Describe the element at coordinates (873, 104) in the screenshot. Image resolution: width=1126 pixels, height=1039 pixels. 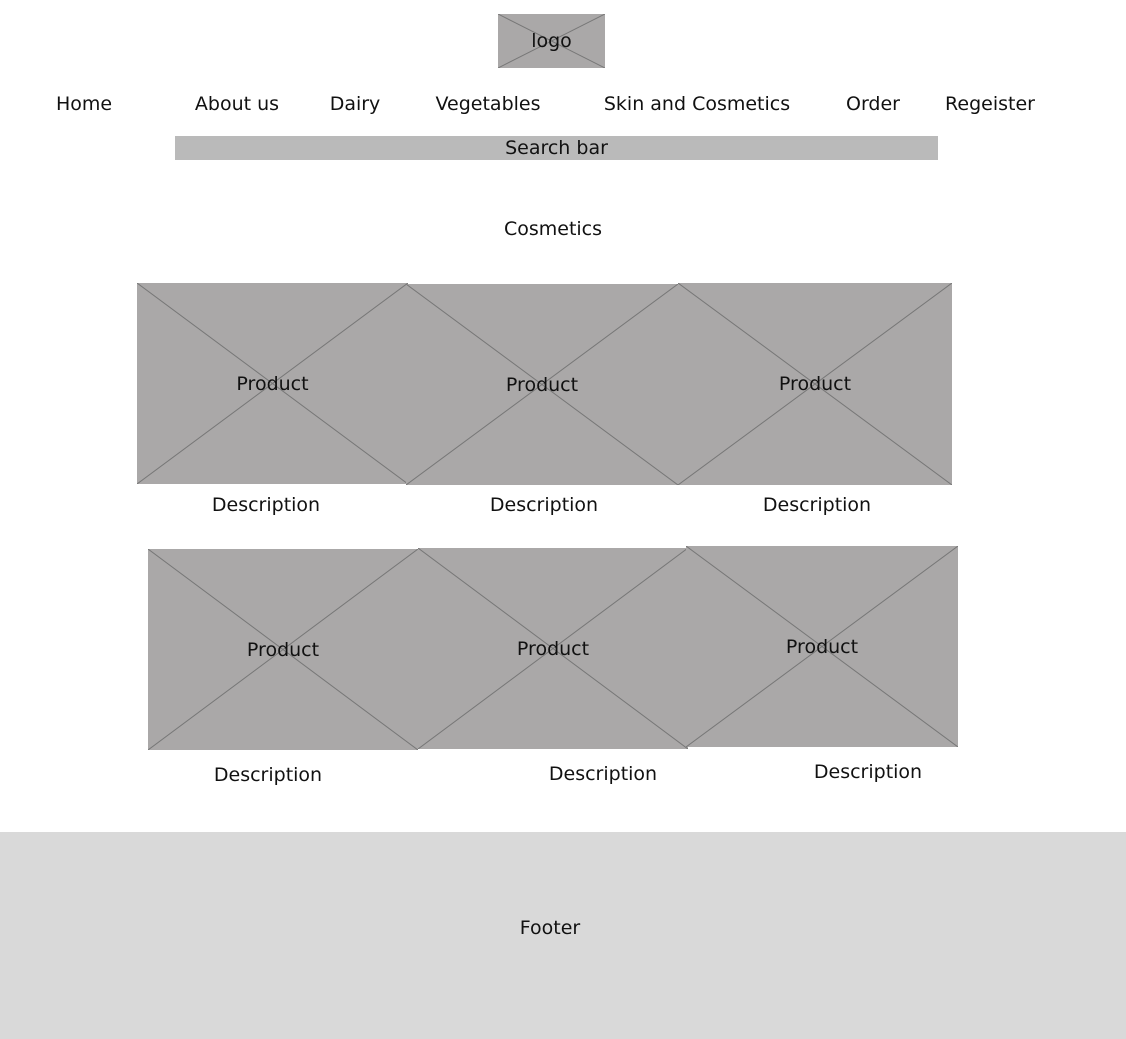
I see `nav-order: Order` at that location.